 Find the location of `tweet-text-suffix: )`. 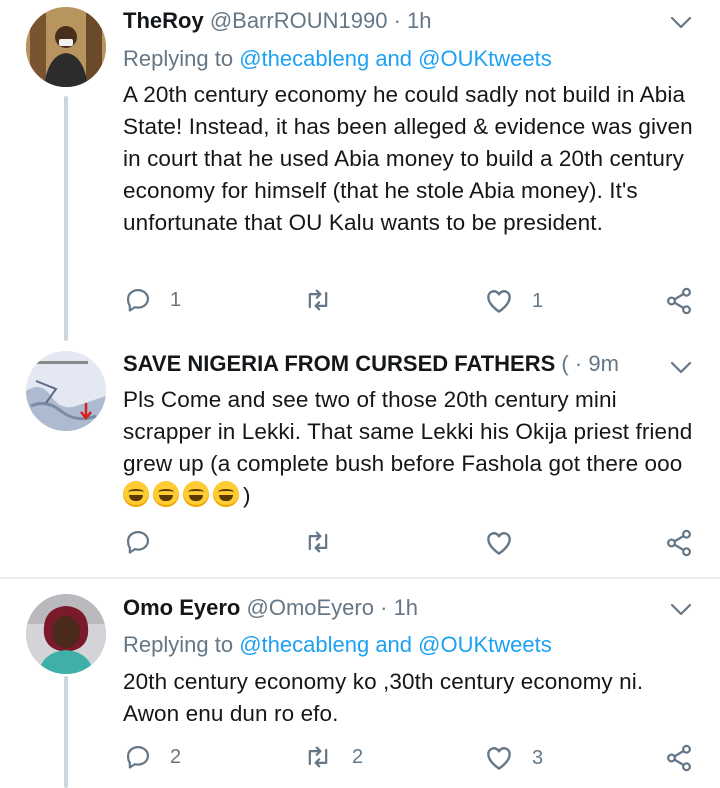

tweet-text-suffix: ) is located at coordinates (247, 495).